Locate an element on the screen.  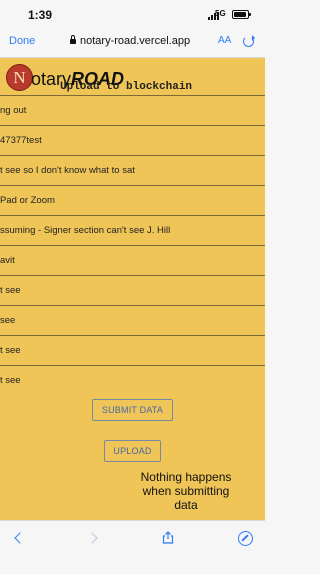
page-title: Upload to blockchain is located at coordinates (126, 87).